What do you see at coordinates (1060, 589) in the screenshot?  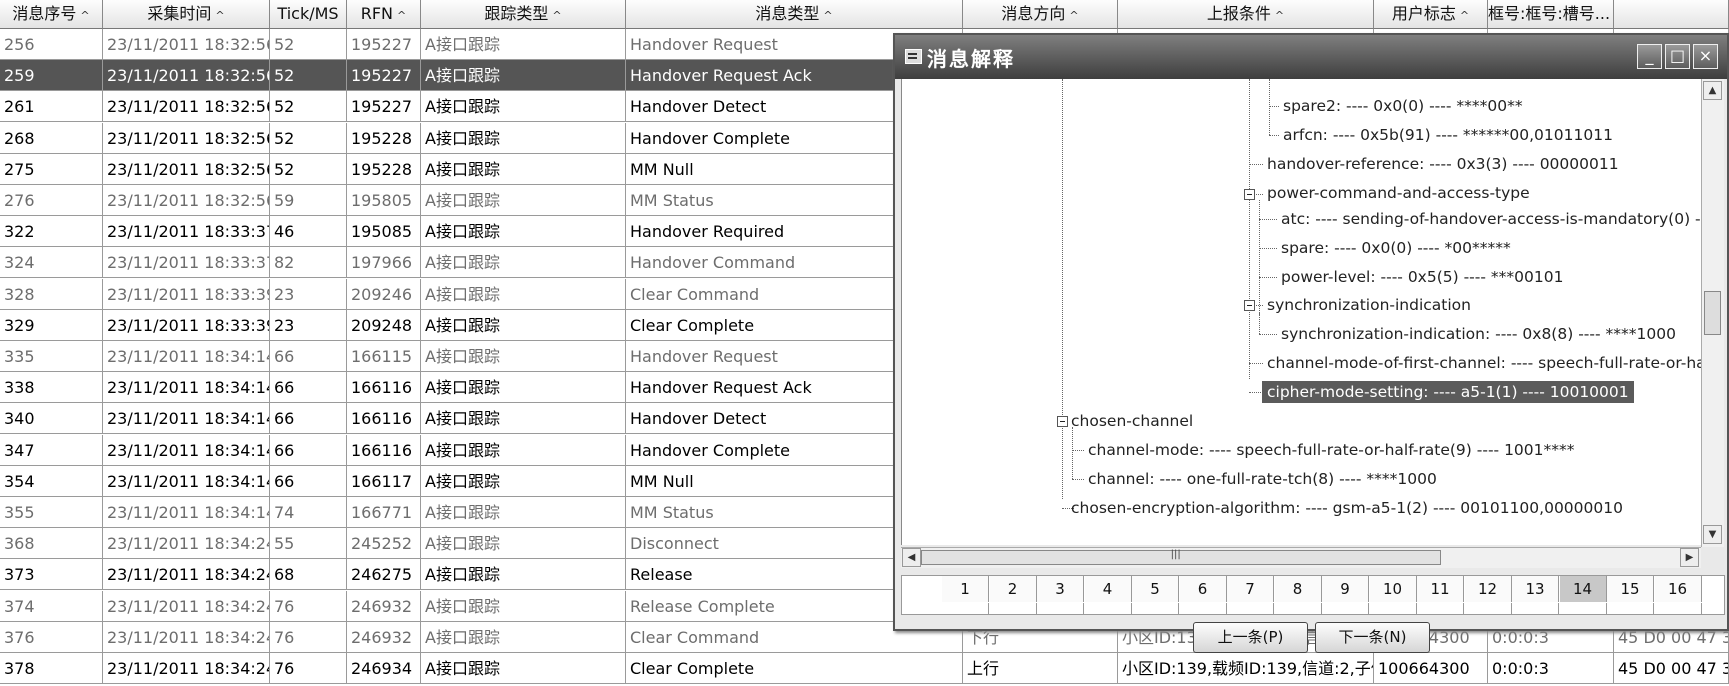 I see `hex-column-number: 3` at bounding box center [1060, 589].